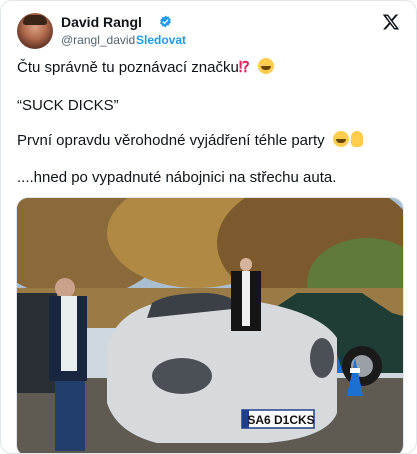 The width and height of the screenshot is (417, 454). What do you see at coordinates (35, 31) in the screenshot?
I see `avatar` at bounding box center [35, 31].